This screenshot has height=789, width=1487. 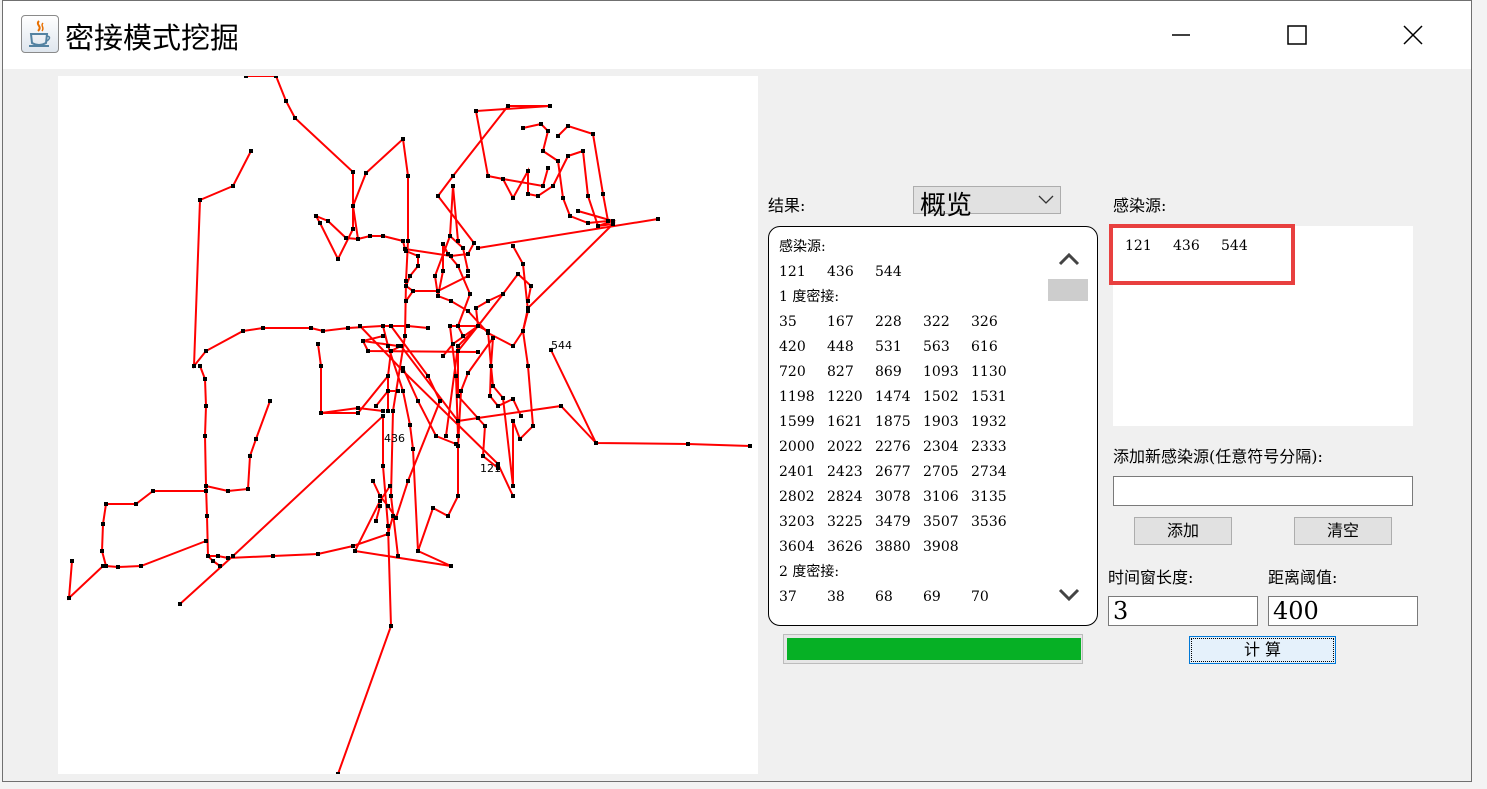 What do you see at coordinates (845, 447) in the screenshot?
I see `result-cell: 2022` at bounding box center [845, 447].